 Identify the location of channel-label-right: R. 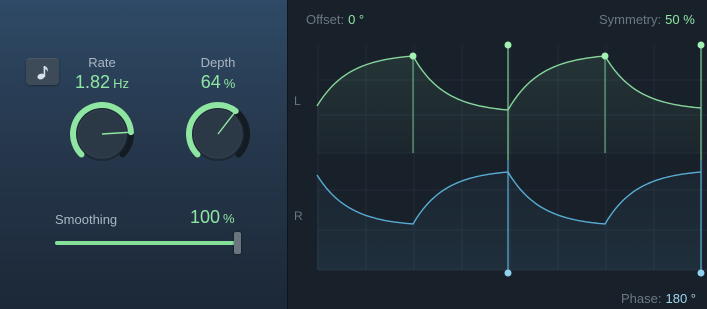
(298, 216).